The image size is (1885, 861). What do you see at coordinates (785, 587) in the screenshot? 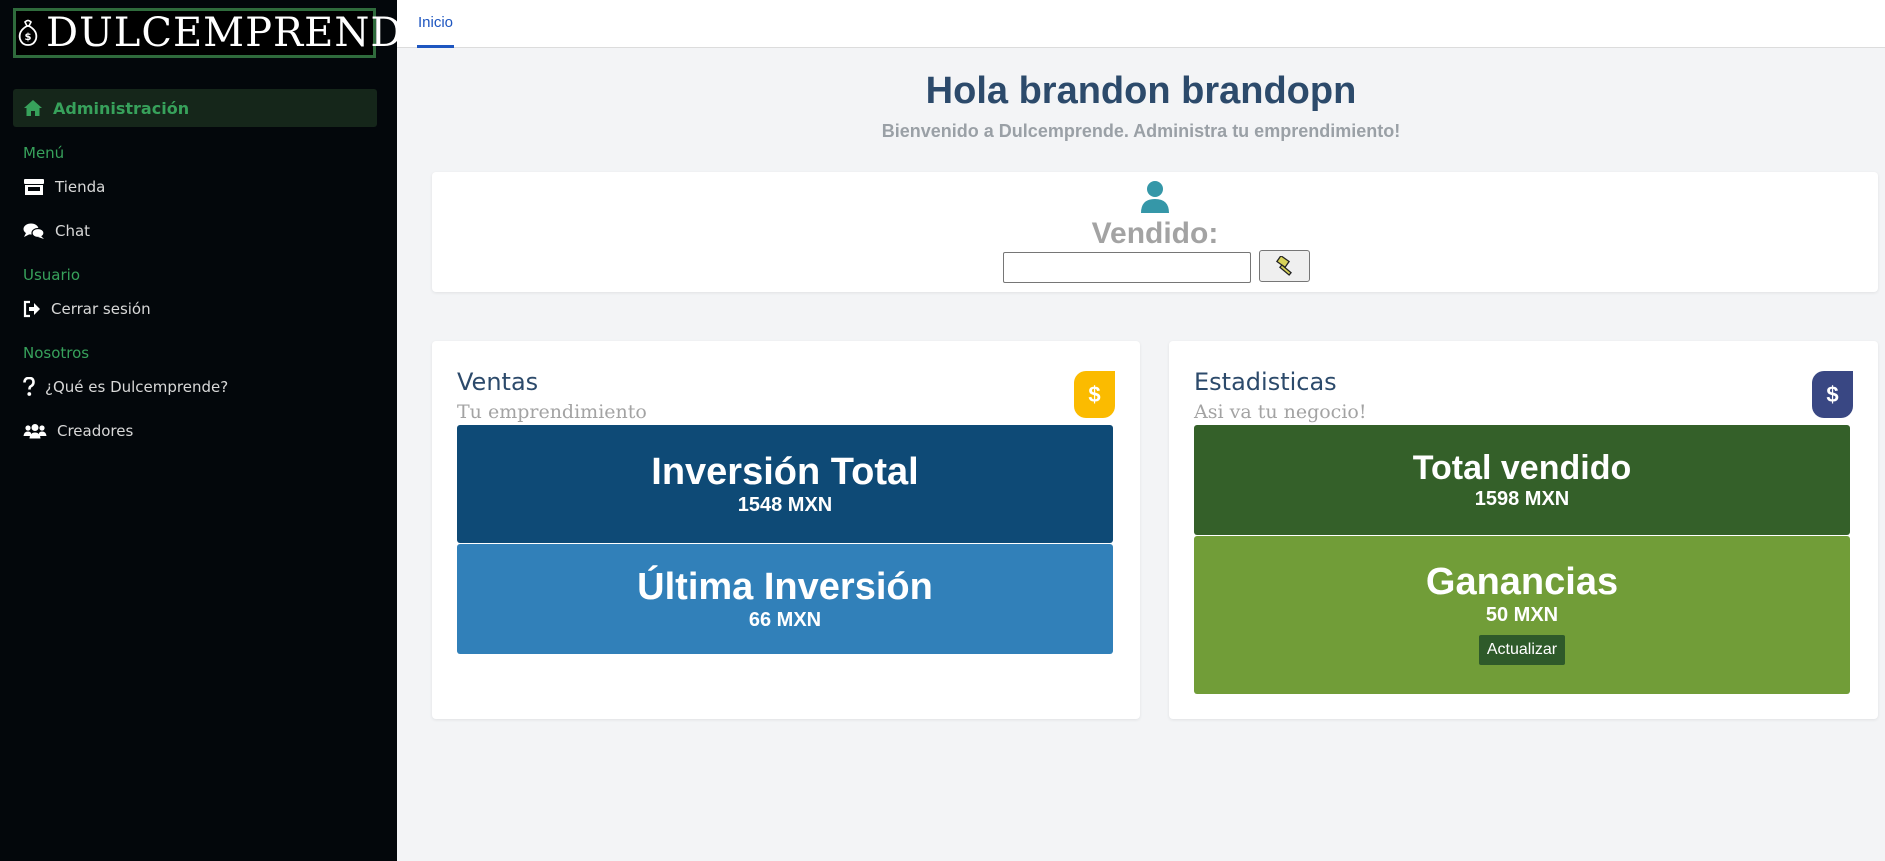
I see `ultima-inversion-label: Última Inversión` at bounding box center [785, 587].